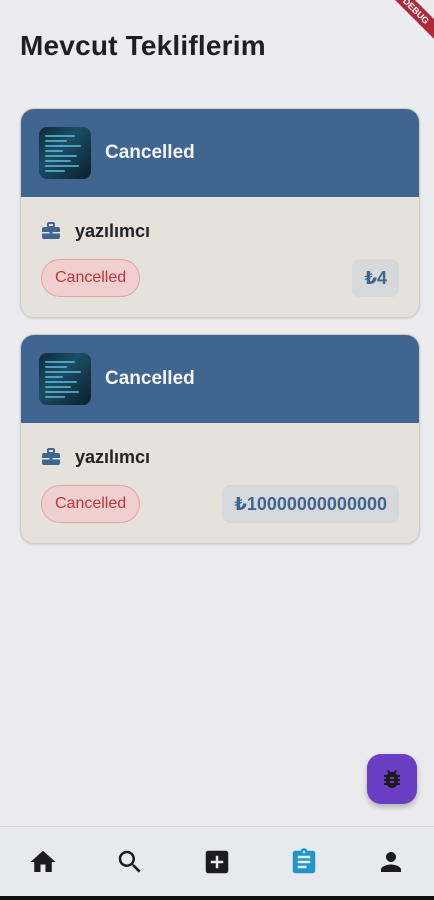  What do you see at coordinates (220, 278) in the screenshot?
I see `info-row: Cancelled ₺4` at bounding box center [220, 278].